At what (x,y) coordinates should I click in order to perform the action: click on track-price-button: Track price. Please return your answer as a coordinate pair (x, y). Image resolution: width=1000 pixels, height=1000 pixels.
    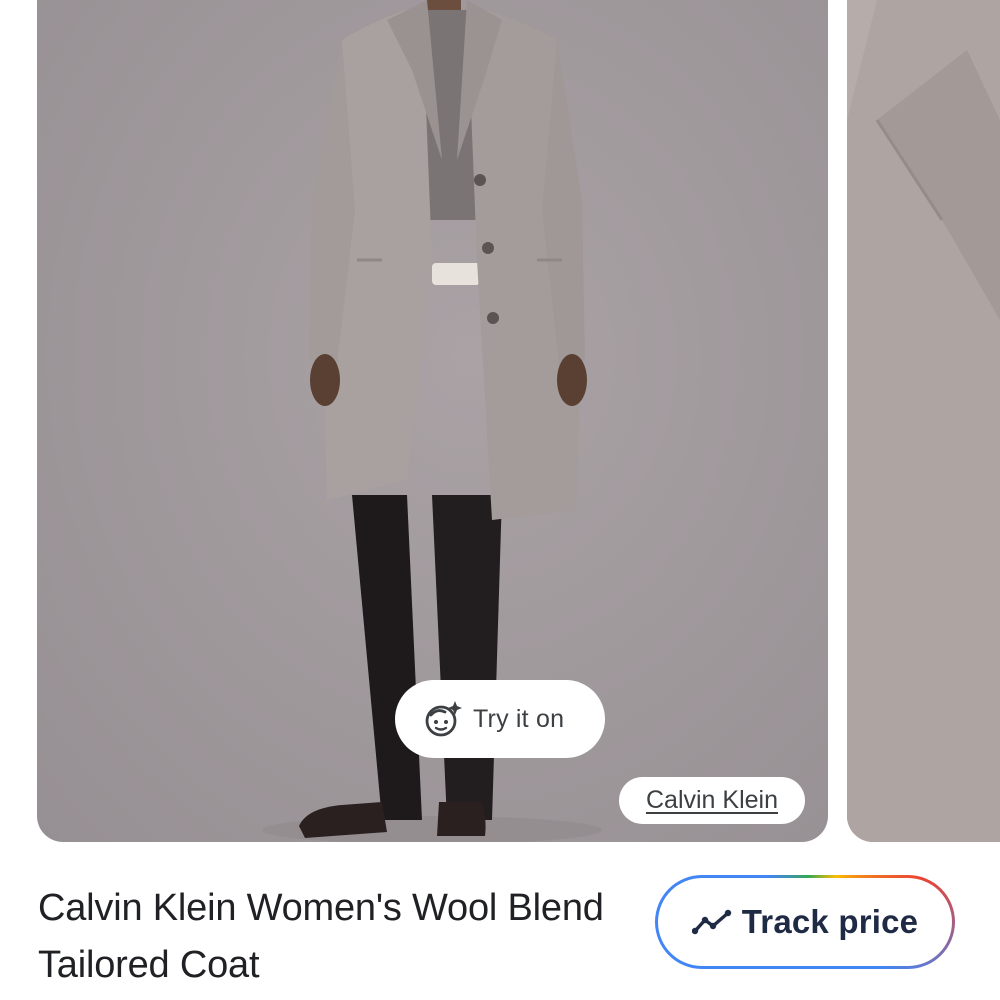
    Looking at the image, I should click on (805, 922).